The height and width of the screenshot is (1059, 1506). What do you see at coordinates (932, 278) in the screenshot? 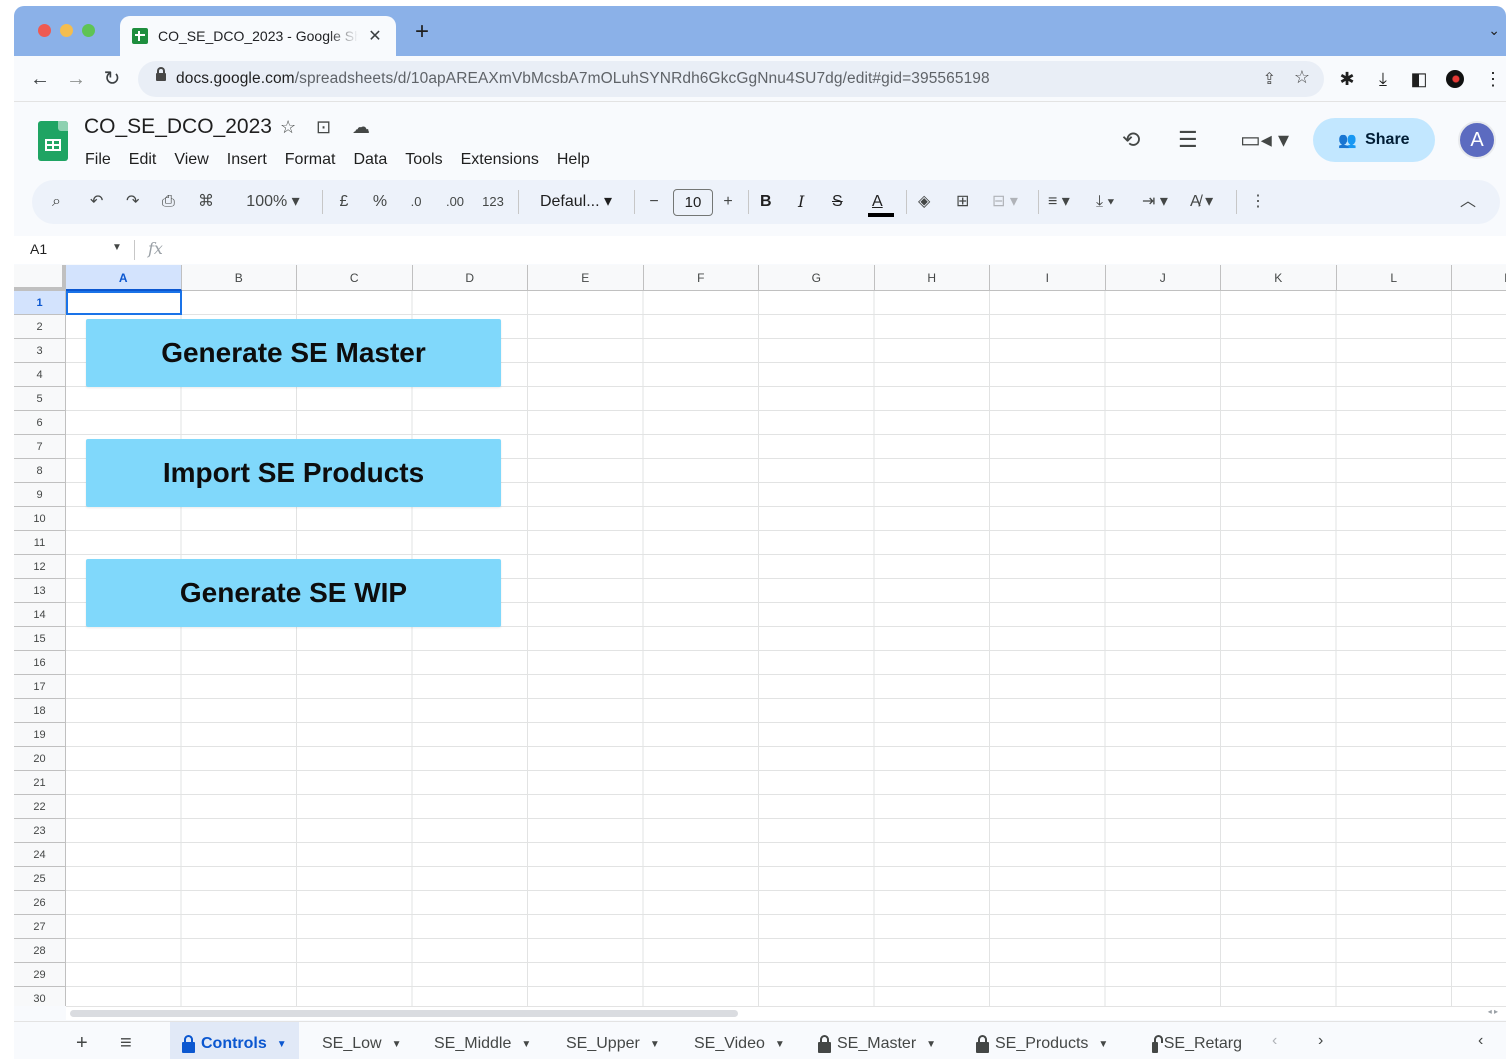
I see `column-header: H` at bounding box center [932, 278].